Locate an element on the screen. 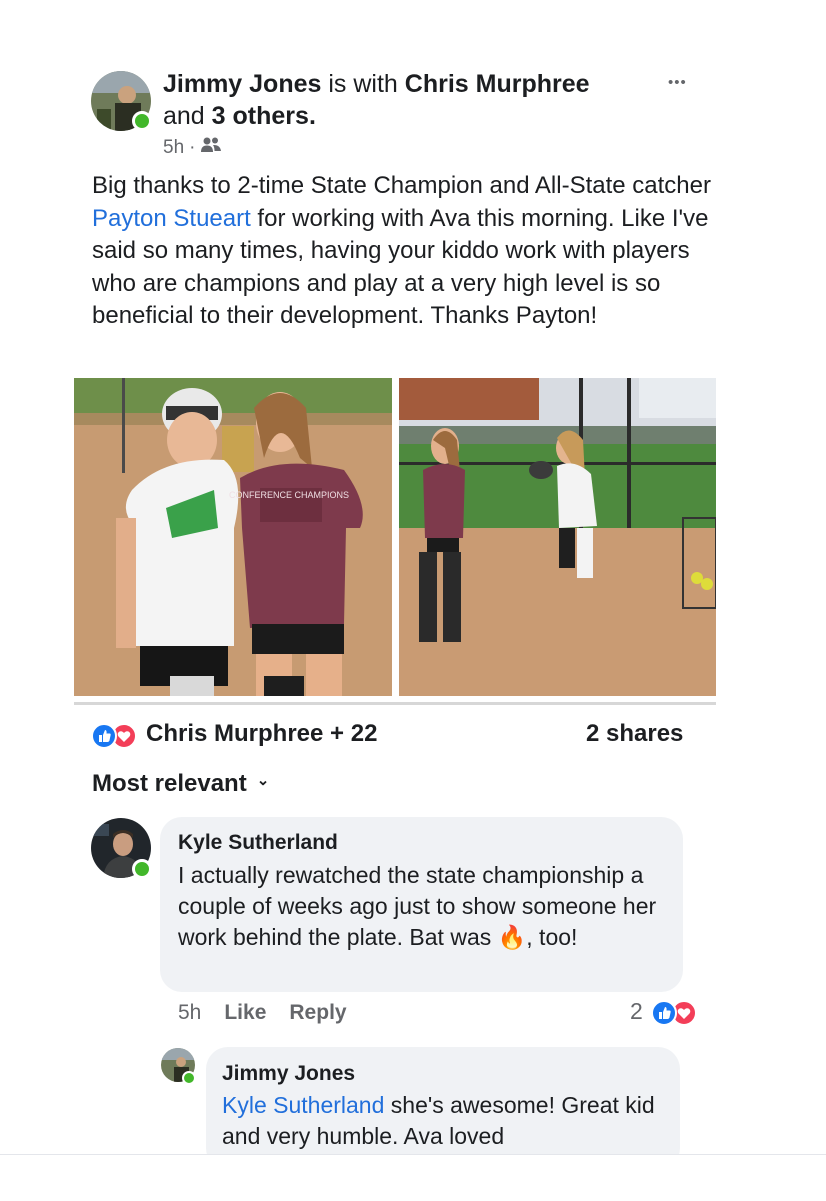  bottom-fade is located at coordinates (413, 1177).